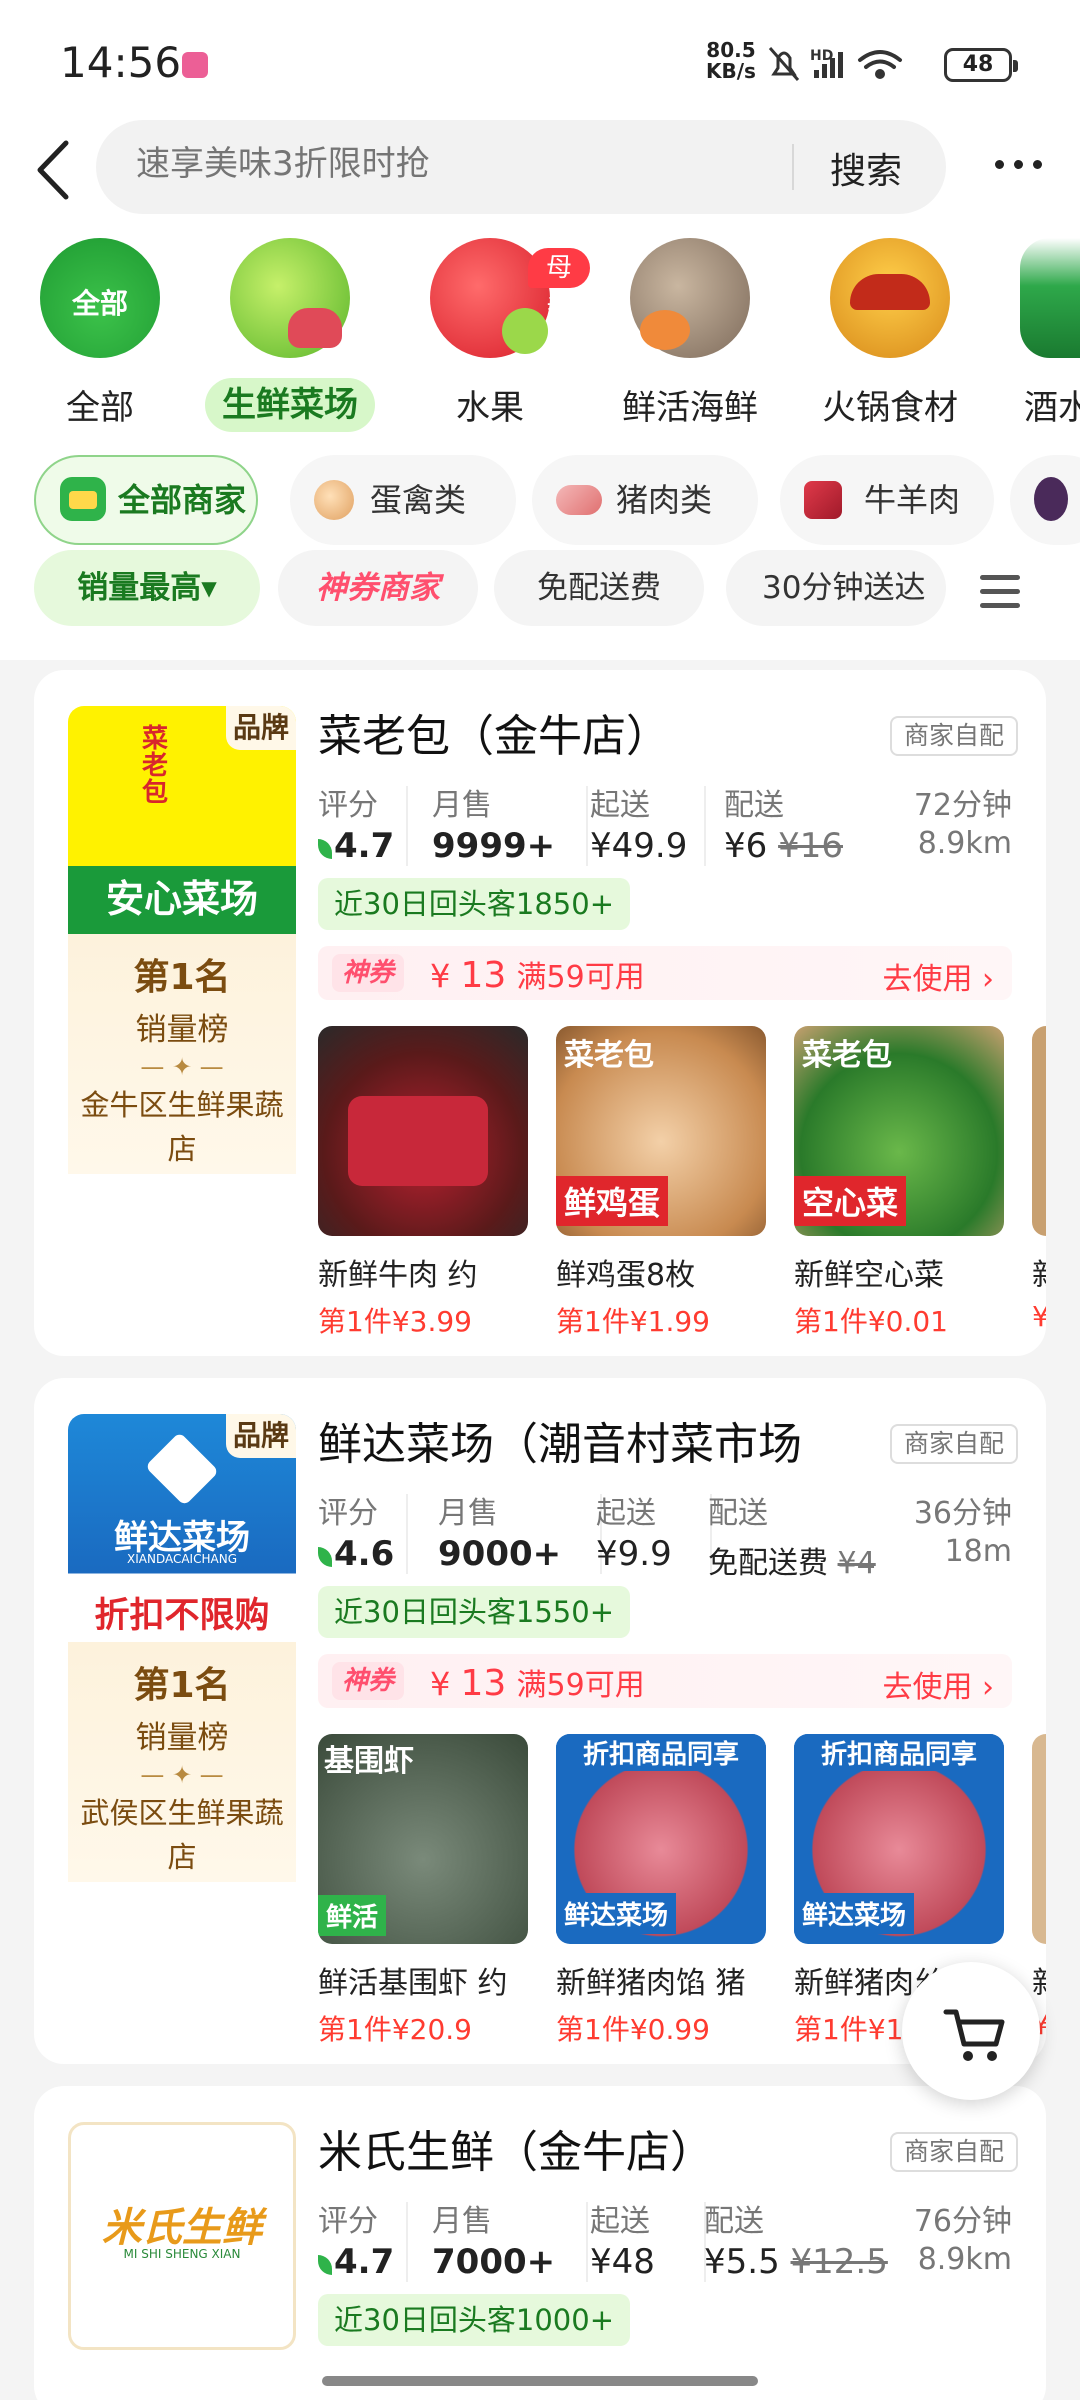 The image size is (1080, 2400). I want to click on min-order-label: 起送, so click(620, 805).